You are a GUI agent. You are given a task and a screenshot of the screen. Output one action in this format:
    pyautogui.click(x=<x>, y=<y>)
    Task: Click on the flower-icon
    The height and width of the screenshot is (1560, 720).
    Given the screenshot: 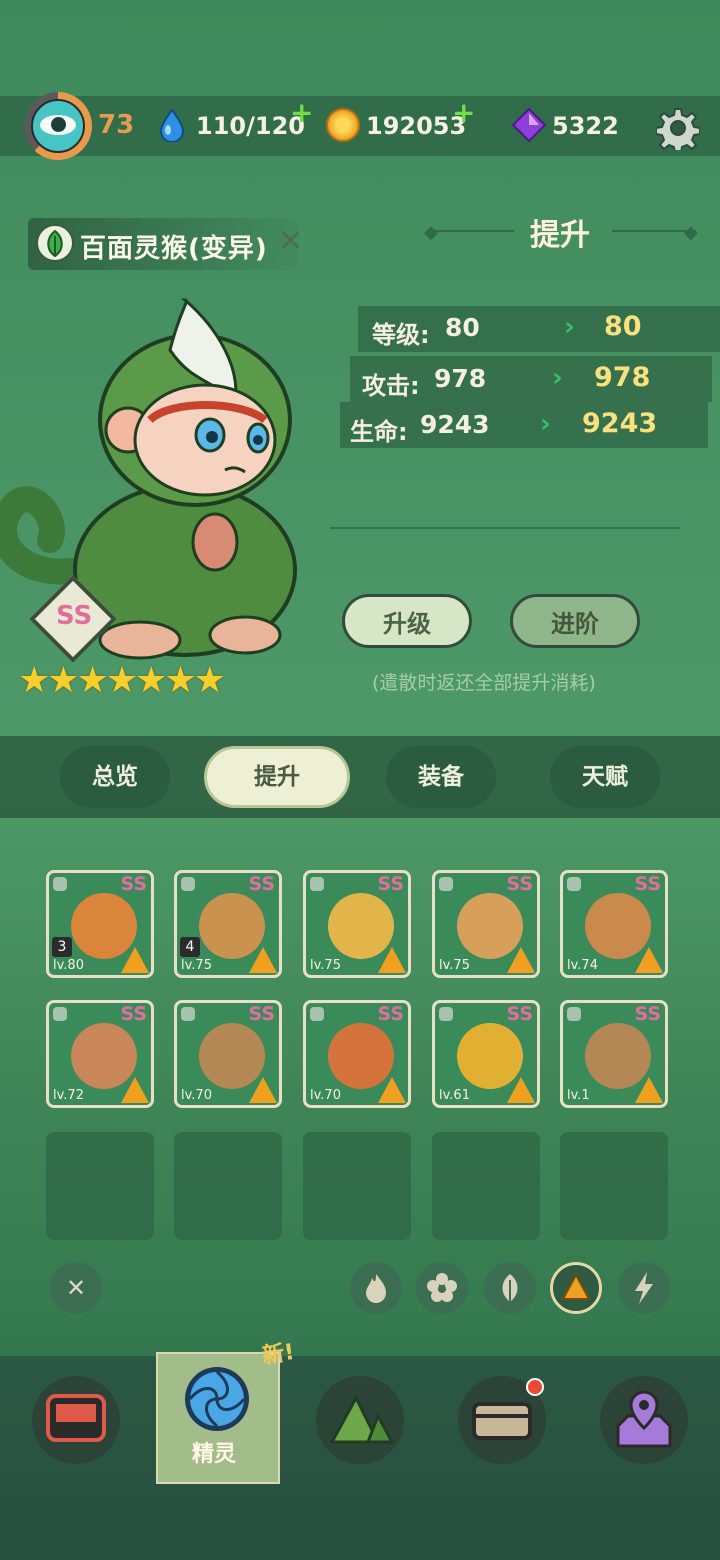 What is the action you would take?
    pyautogui.click(x=442, y=1288)
    